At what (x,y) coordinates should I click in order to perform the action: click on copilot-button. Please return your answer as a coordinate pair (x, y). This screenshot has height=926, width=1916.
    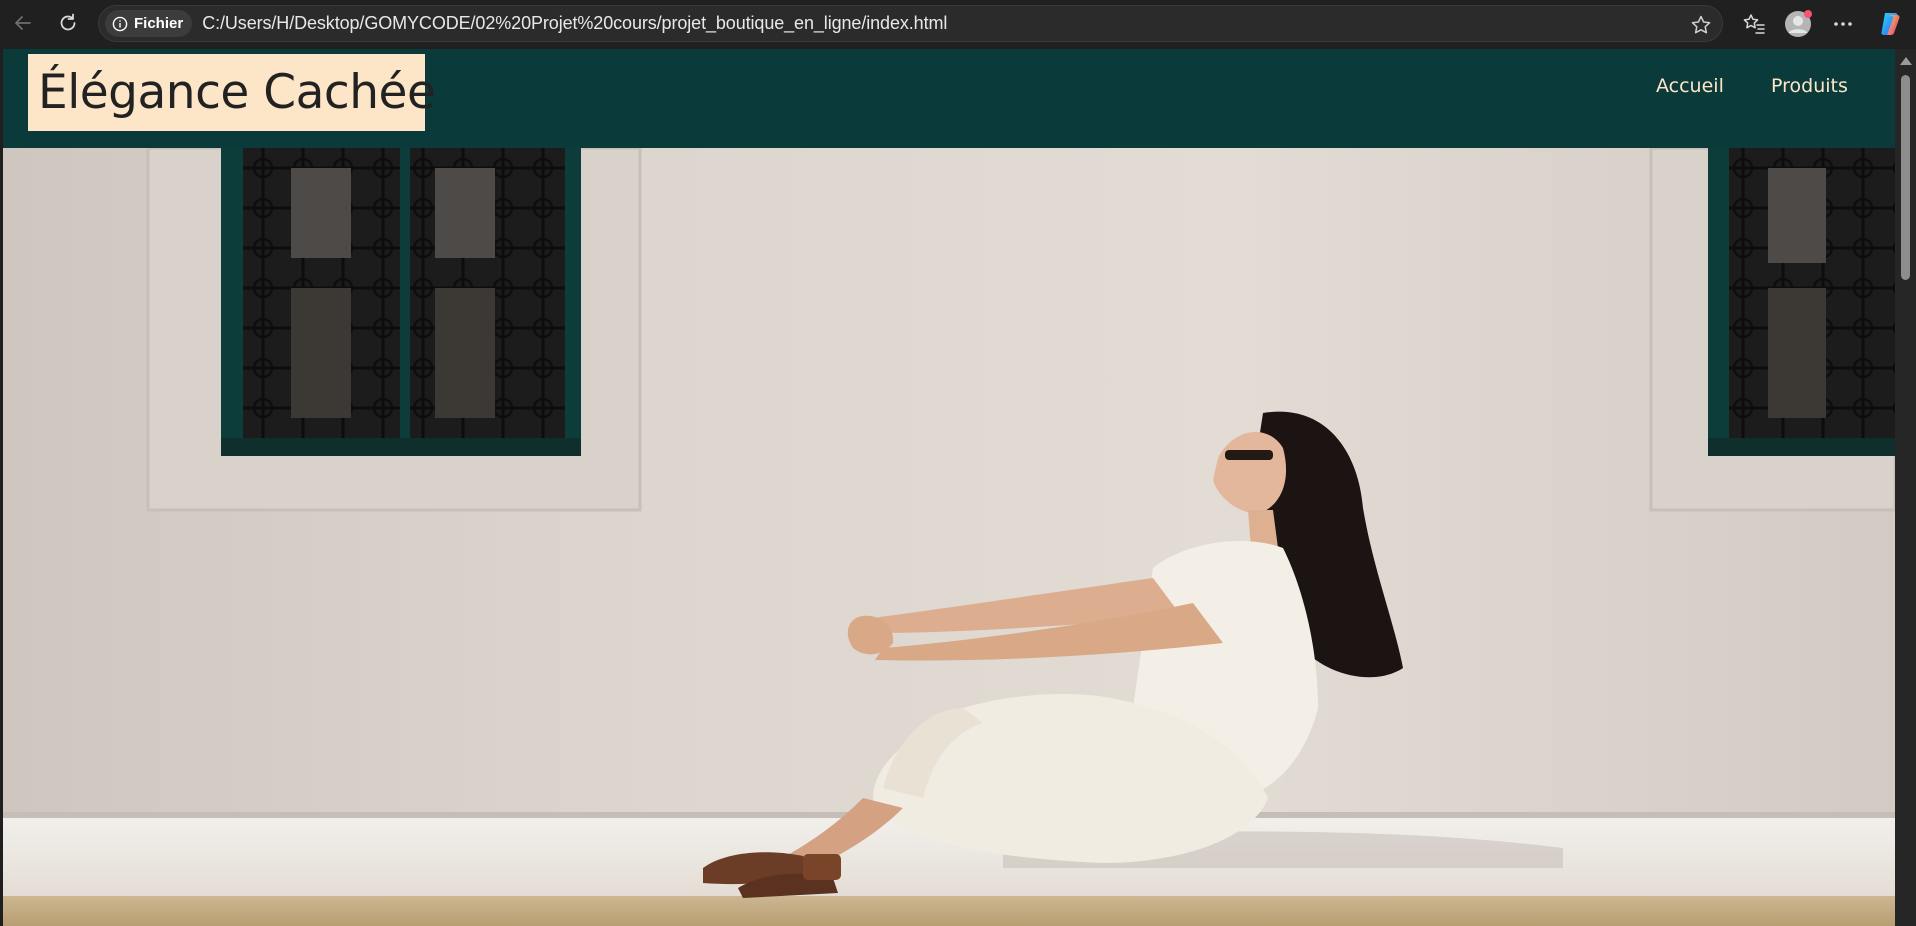
    Looking at the image, I should click on (1891, 24).